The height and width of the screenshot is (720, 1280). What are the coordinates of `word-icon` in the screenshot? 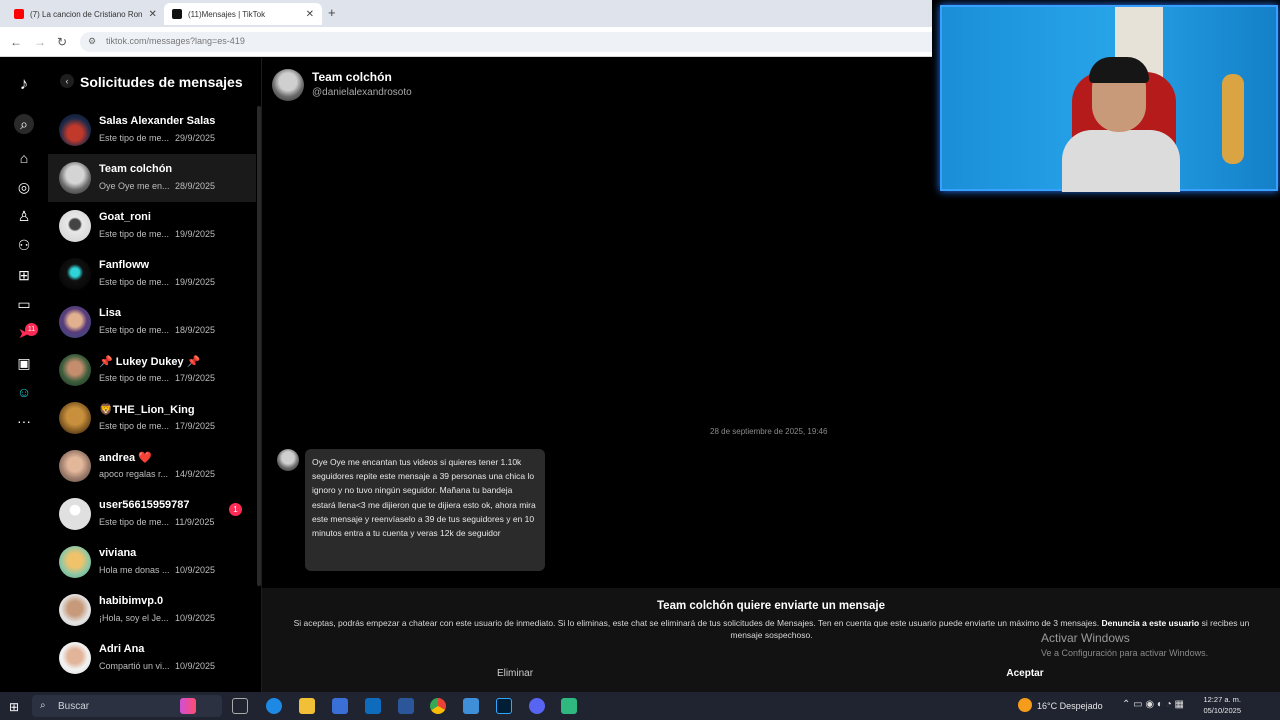 It's located at (406, 706).